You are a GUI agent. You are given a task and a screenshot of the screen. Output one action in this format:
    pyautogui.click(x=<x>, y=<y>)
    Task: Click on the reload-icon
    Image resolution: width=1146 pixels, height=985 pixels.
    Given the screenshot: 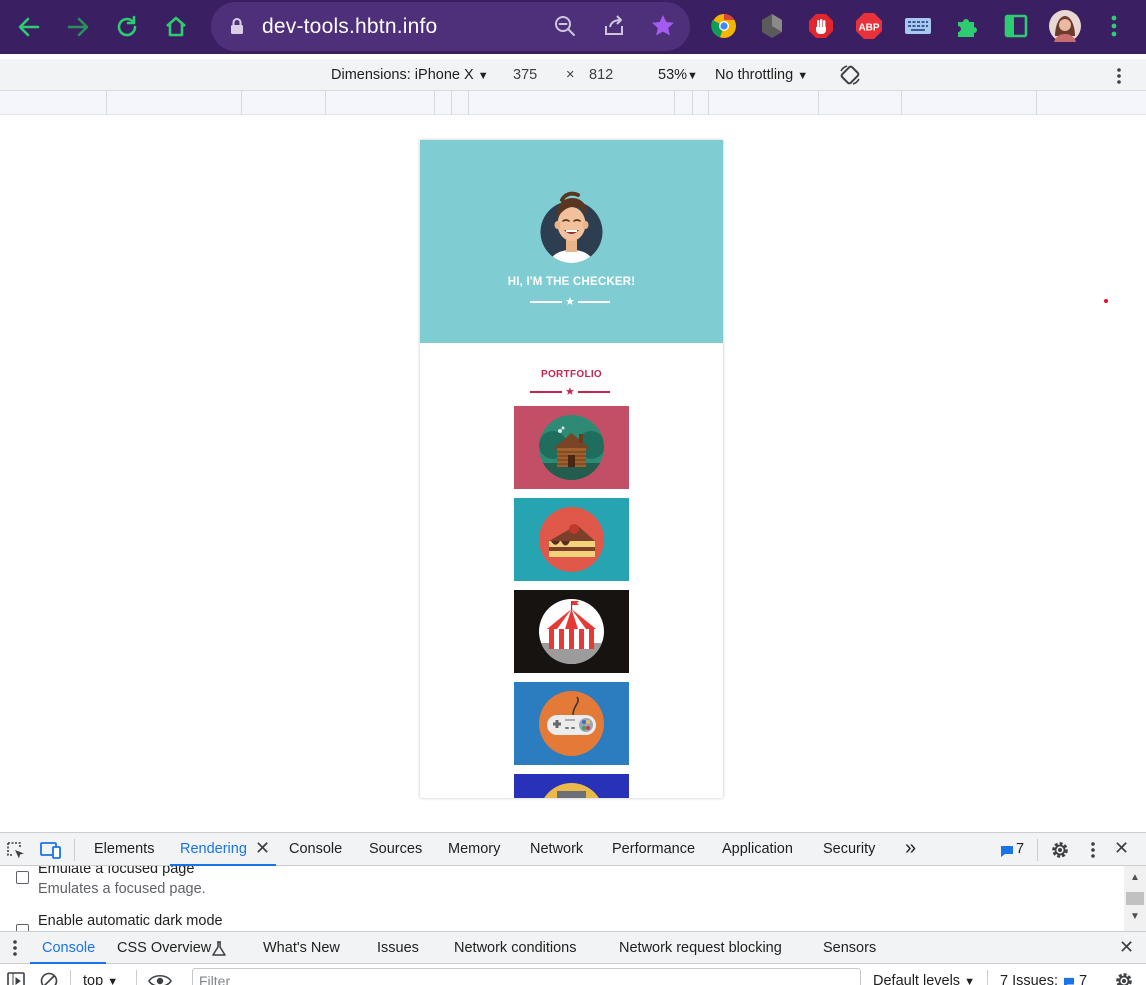 What is the action you would take?
    pyautogui.click(x=127, y=27)
    